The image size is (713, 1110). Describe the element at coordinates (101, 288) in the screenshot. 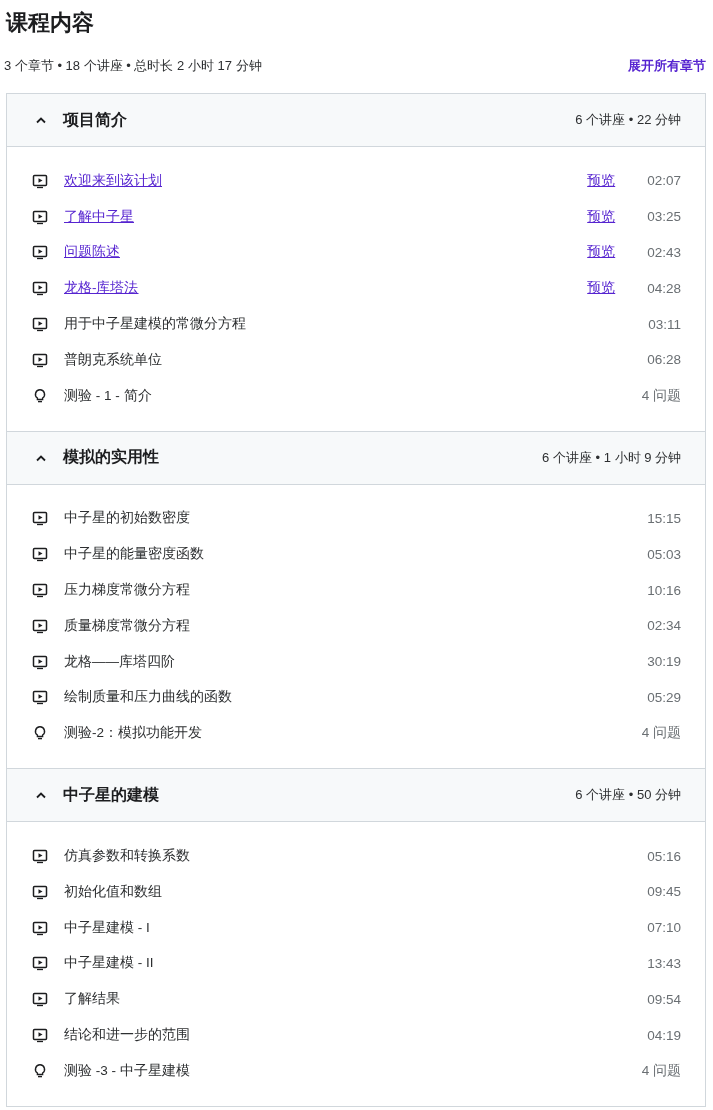

I see `lecture-link: 龙格-库塔法` at that location.